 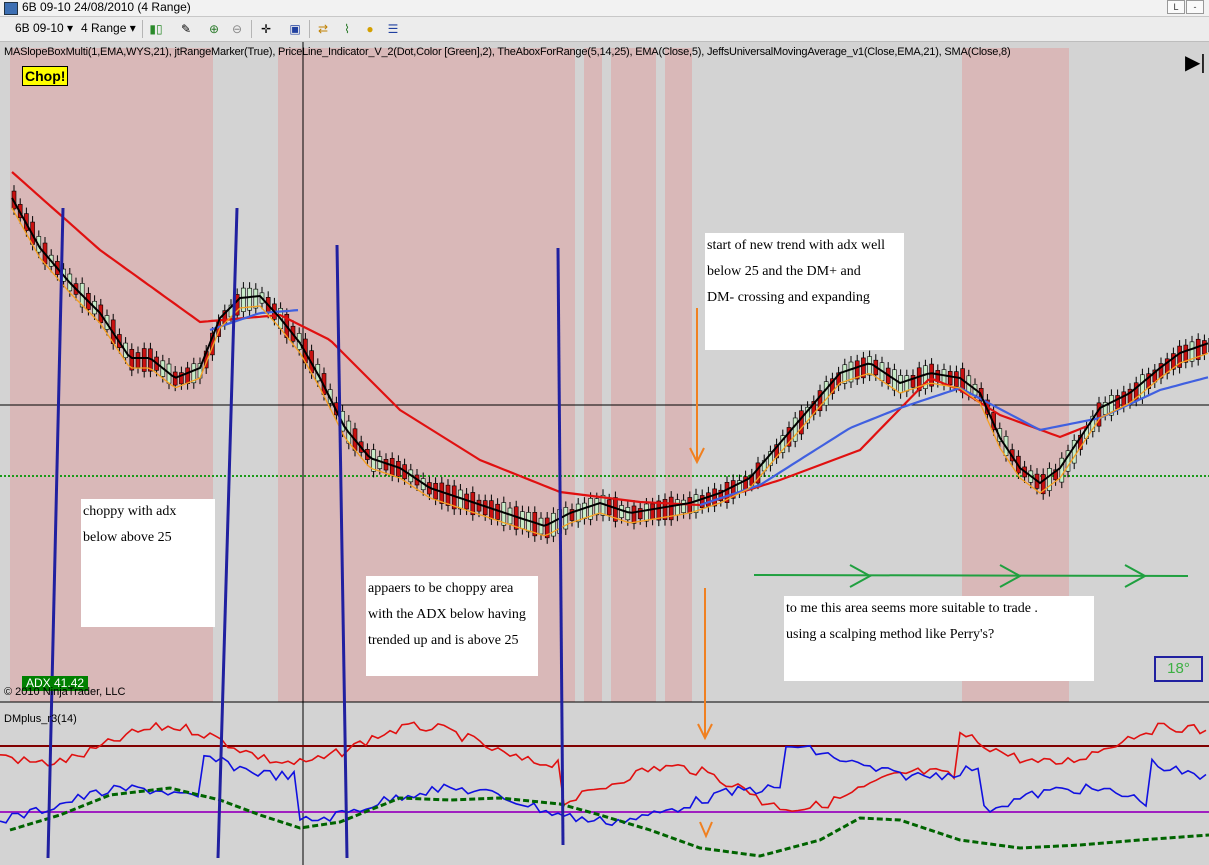 What do you see at coordinates (40, 719) in the screenshot?
I see `dm-indicator-label: DMplus_r3(14)` at bounding box center [40, 719].